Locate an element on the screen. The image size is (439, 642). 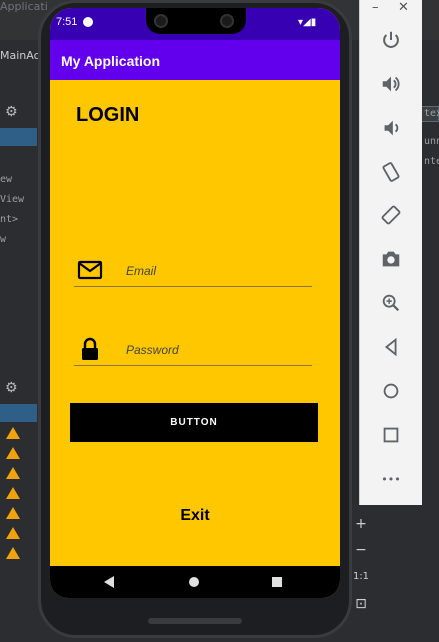
camera-notch is located at coordinates (196, 21).